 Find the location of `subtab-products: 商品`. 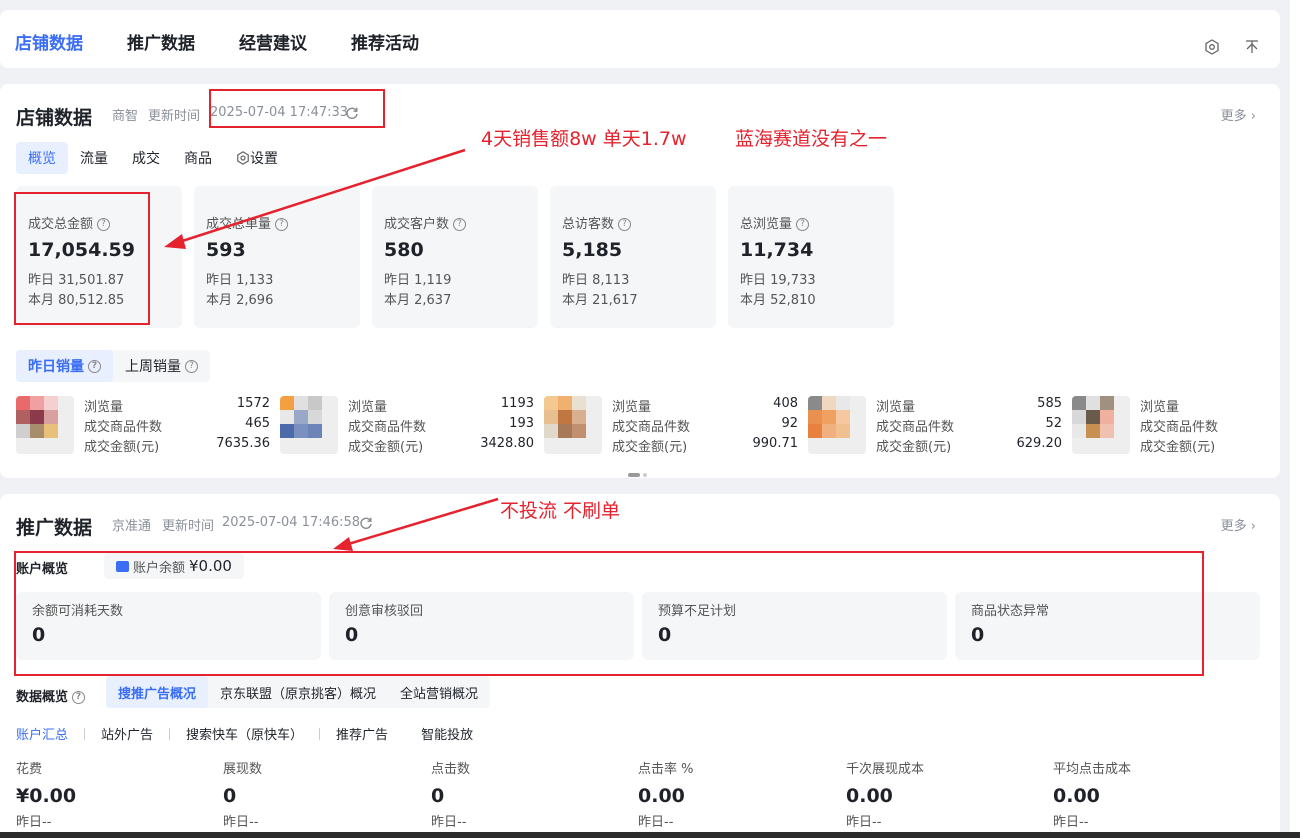

subtab-products: 商品 is located at coordinates (198, 158).